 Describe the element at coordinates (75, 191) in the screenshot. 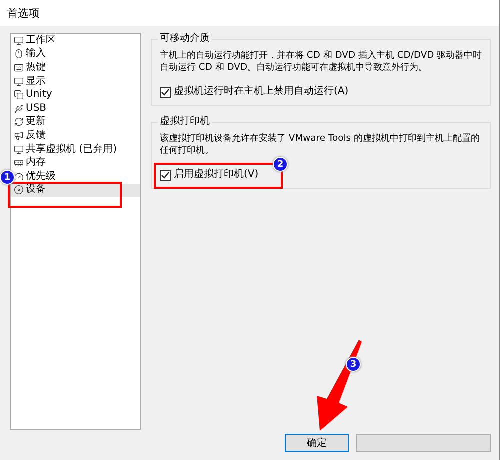

I see `sidebar-item: 设备` at that location.